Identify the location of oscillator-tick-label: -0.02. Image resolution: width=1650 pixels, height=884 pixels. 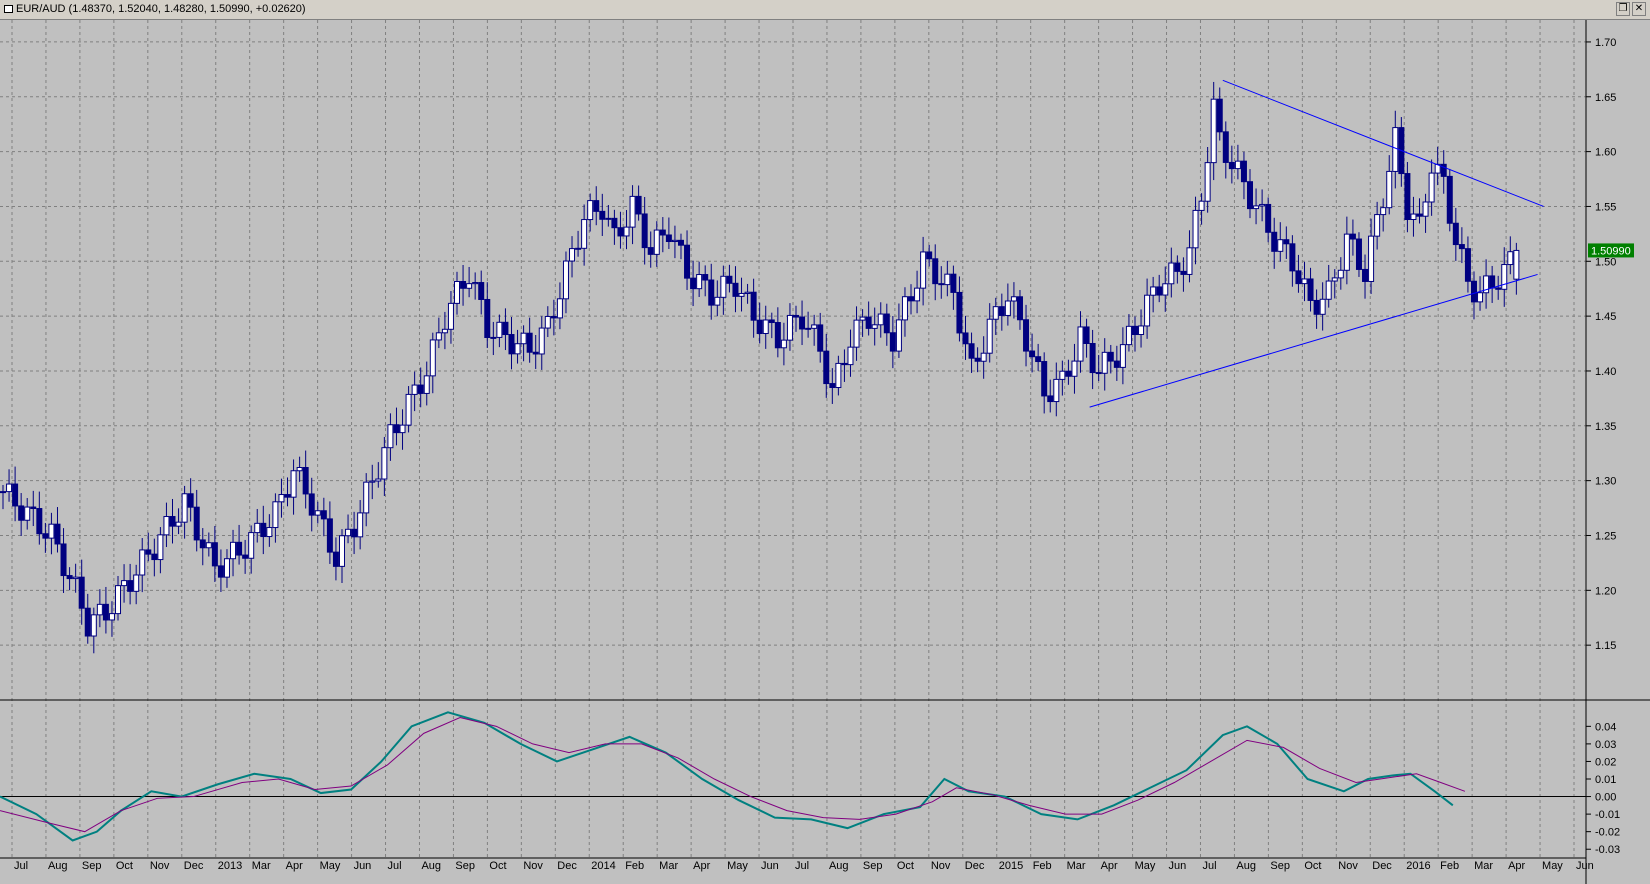
(1607, 833).